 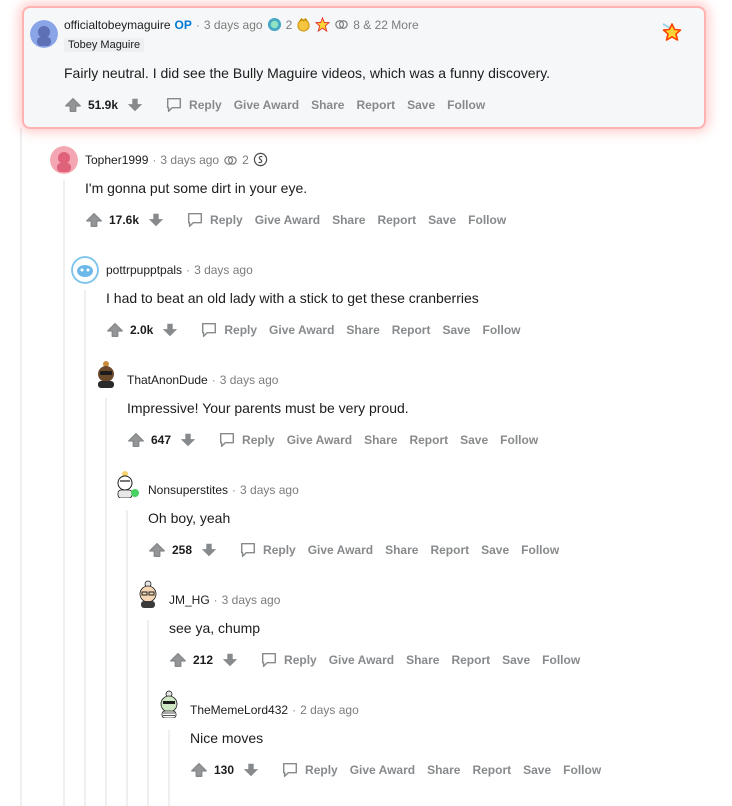 What do you see at coordinates (329, 710) in the screenshot?
I see `timestamp: 2 days ago` at bounding box center [329, 710].